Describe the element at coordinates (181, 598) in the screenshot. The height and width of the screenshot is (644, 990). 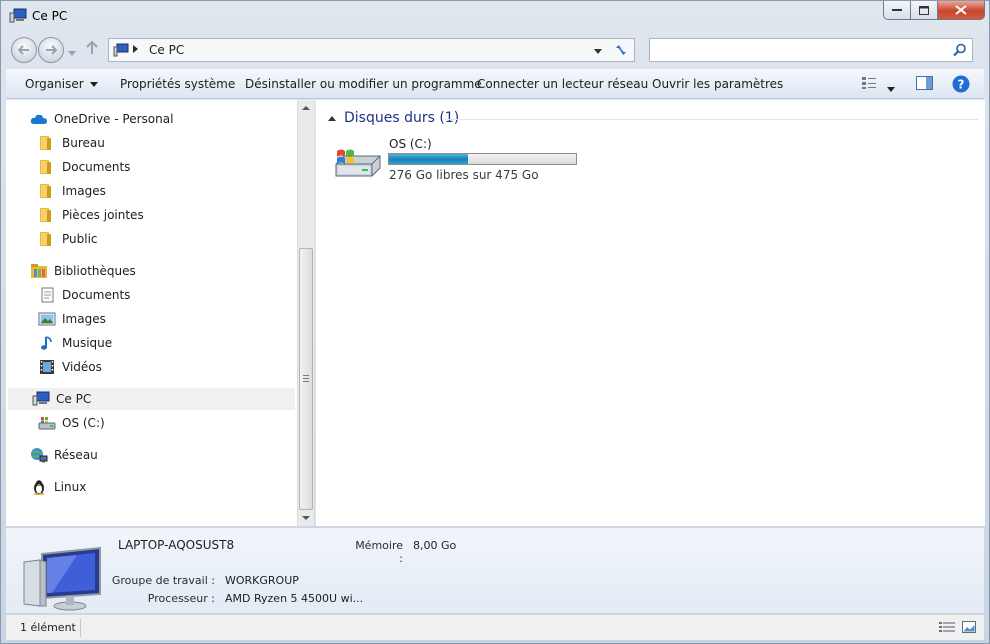
I see `processor-label: Processeur :` at that location.